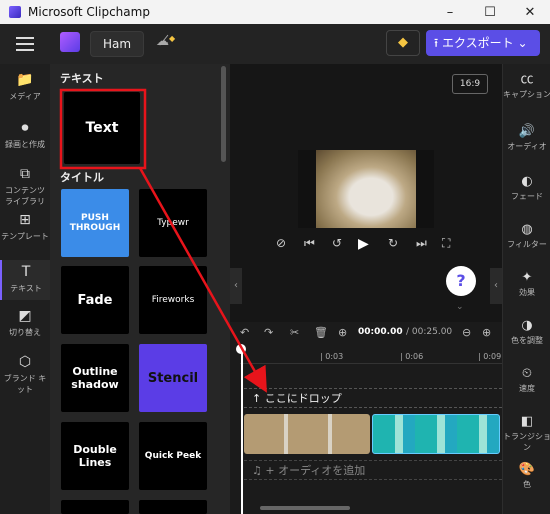 The height and width of the screenshot is (514, 550). I want to click on prop-speed: ⏲ 速度, so click(526, 380).